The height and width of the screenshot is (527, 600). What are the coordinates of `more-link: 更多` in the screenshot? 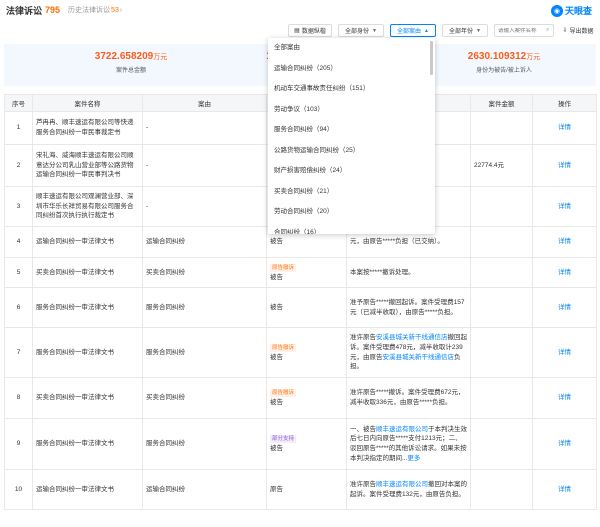 It's located at (413, 458).